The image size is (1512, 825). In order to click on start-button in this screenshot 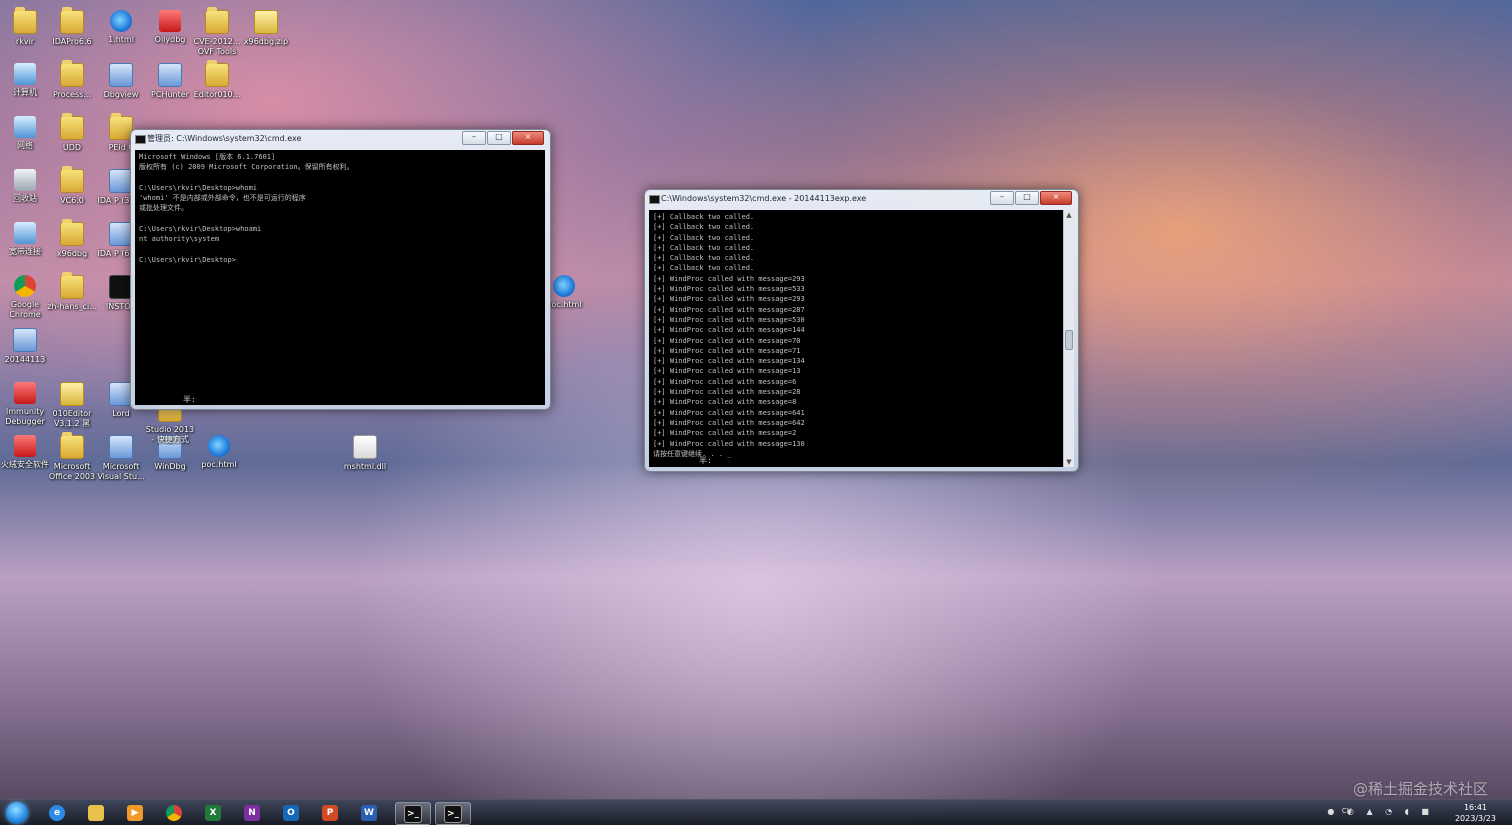, I will do `click(17, 813)`.